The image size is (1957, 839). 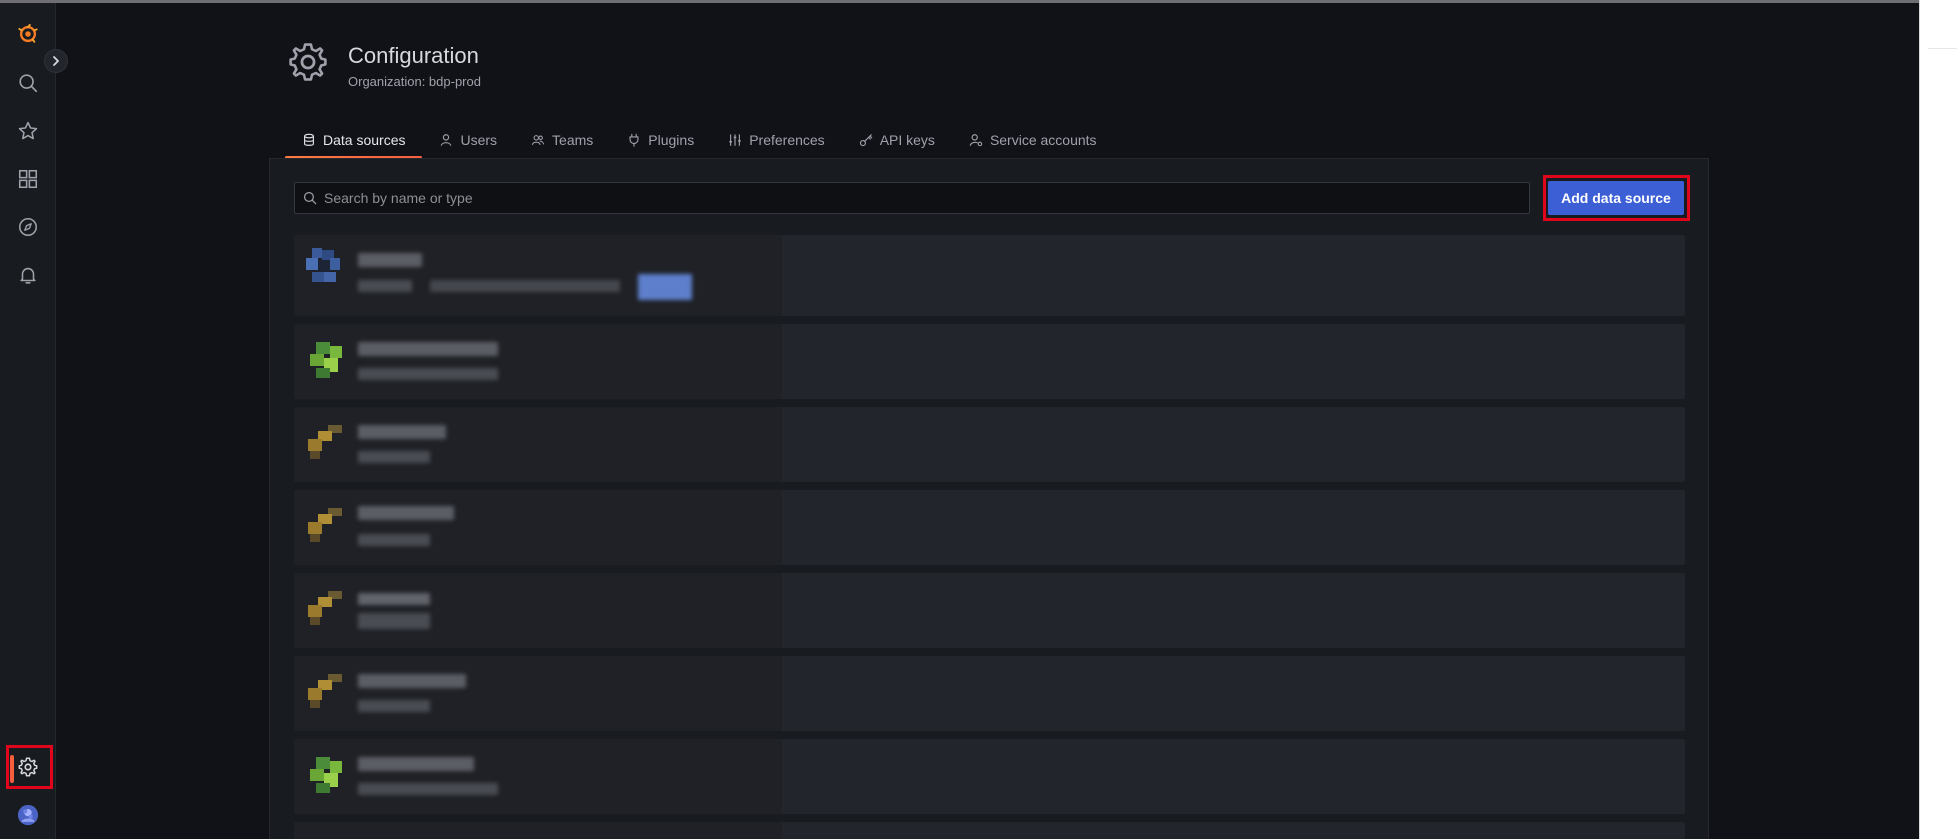 I want to click on top-border, so click(x=959, y=1).